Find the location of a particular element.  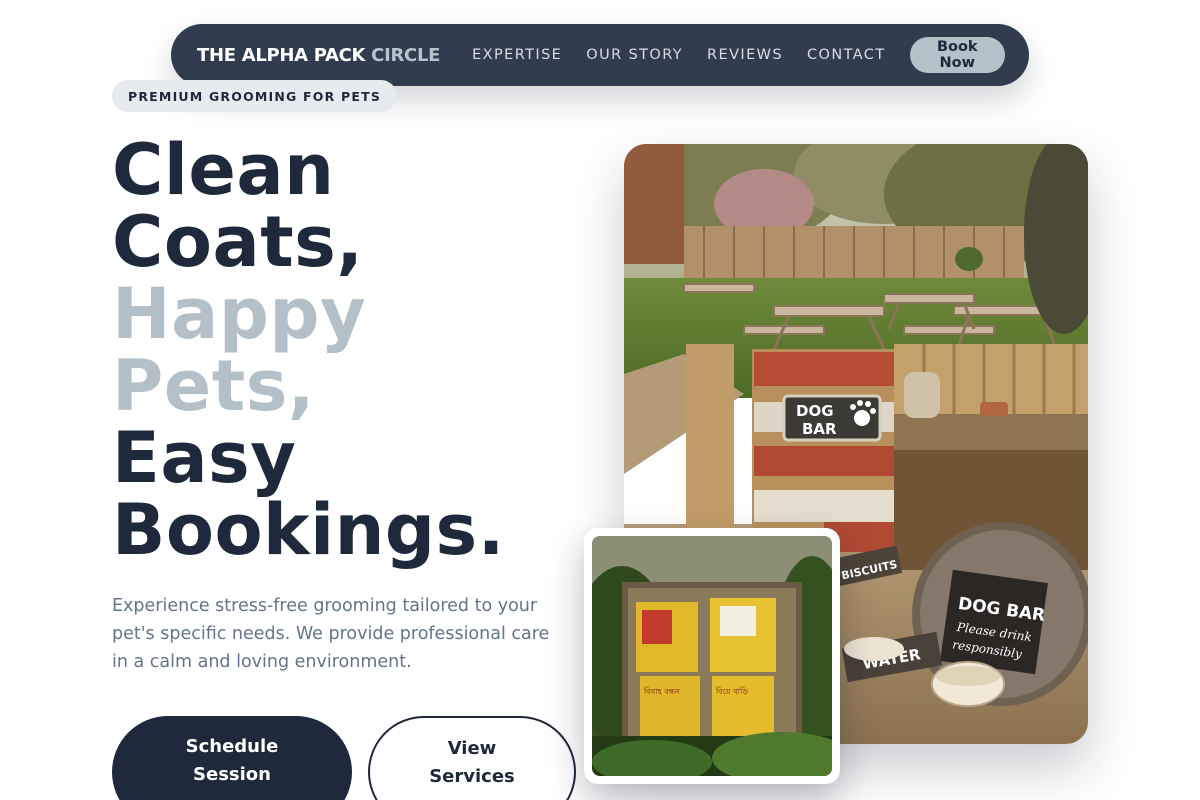

nav-links: EXPERTISE OUR STORY REVIEWS CONTACT is located at coordinates (690, 55).